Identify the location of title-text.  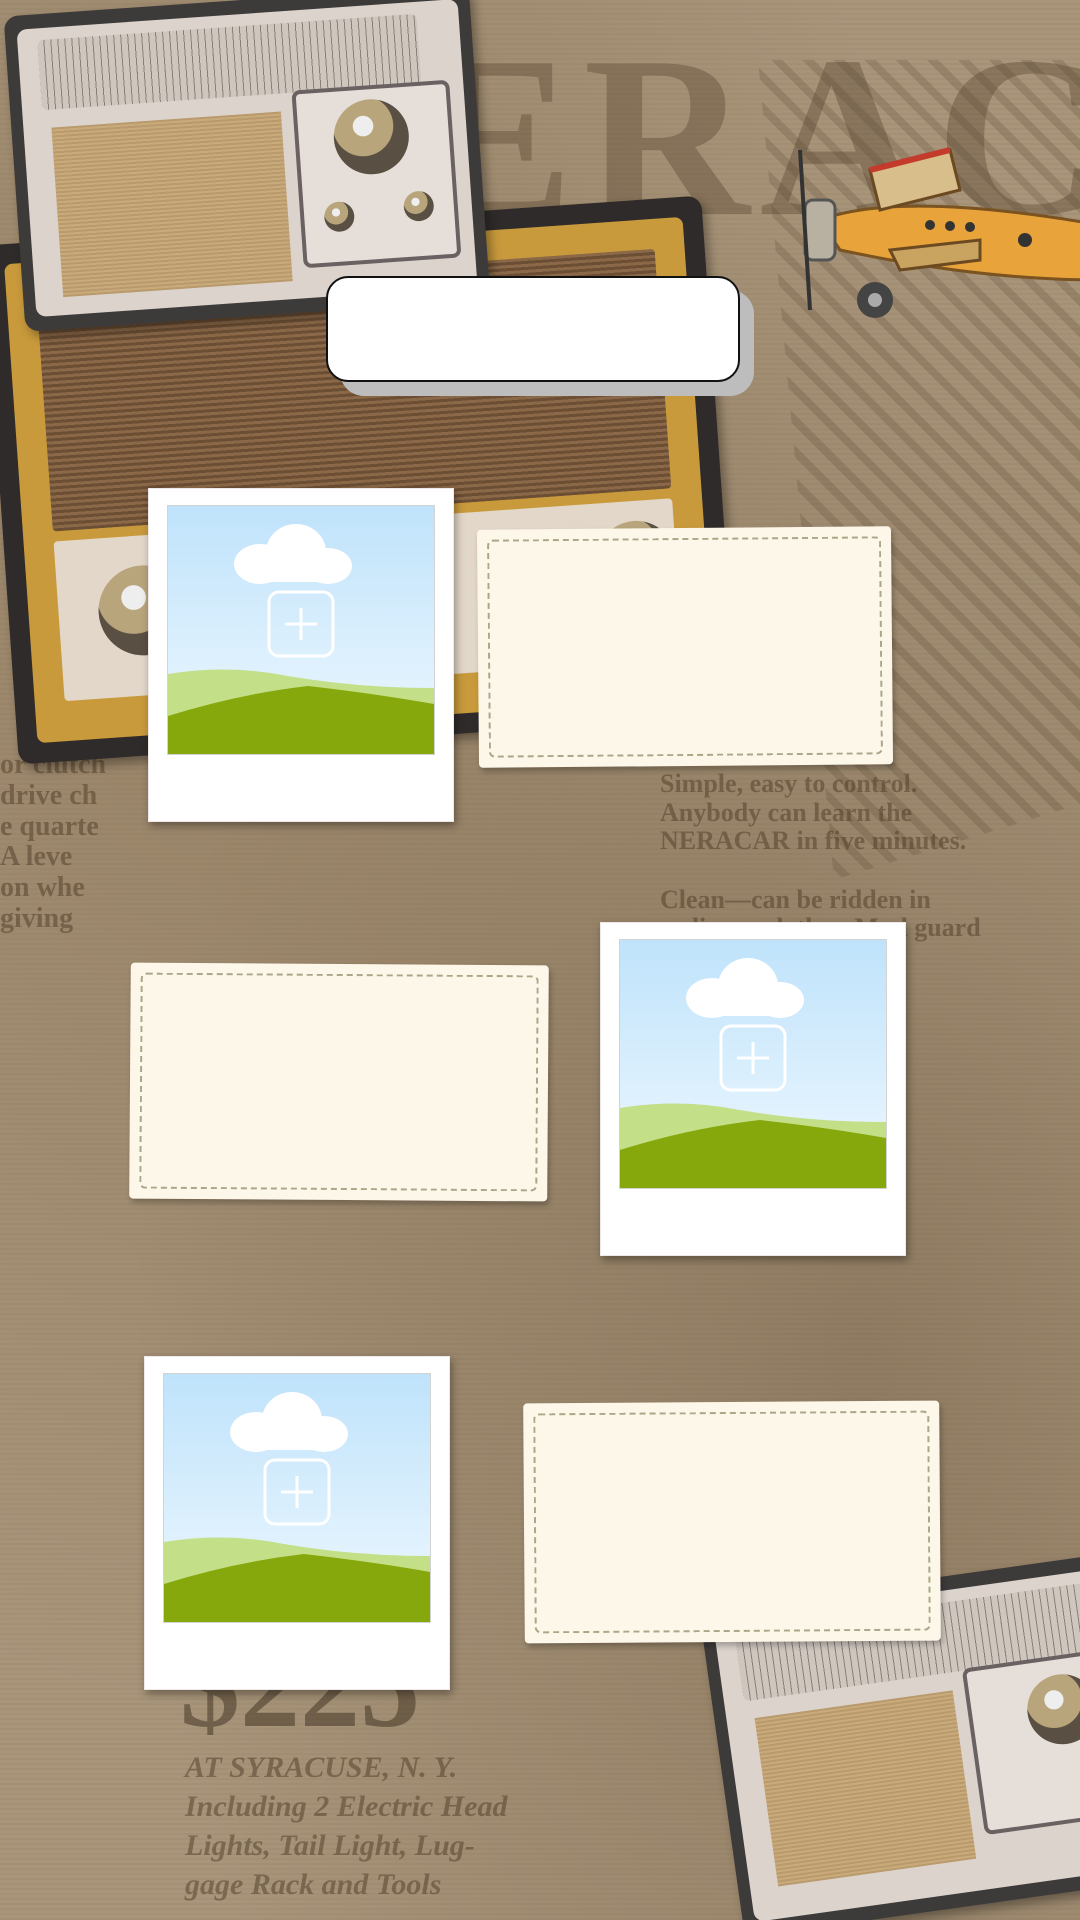
(533, 329).